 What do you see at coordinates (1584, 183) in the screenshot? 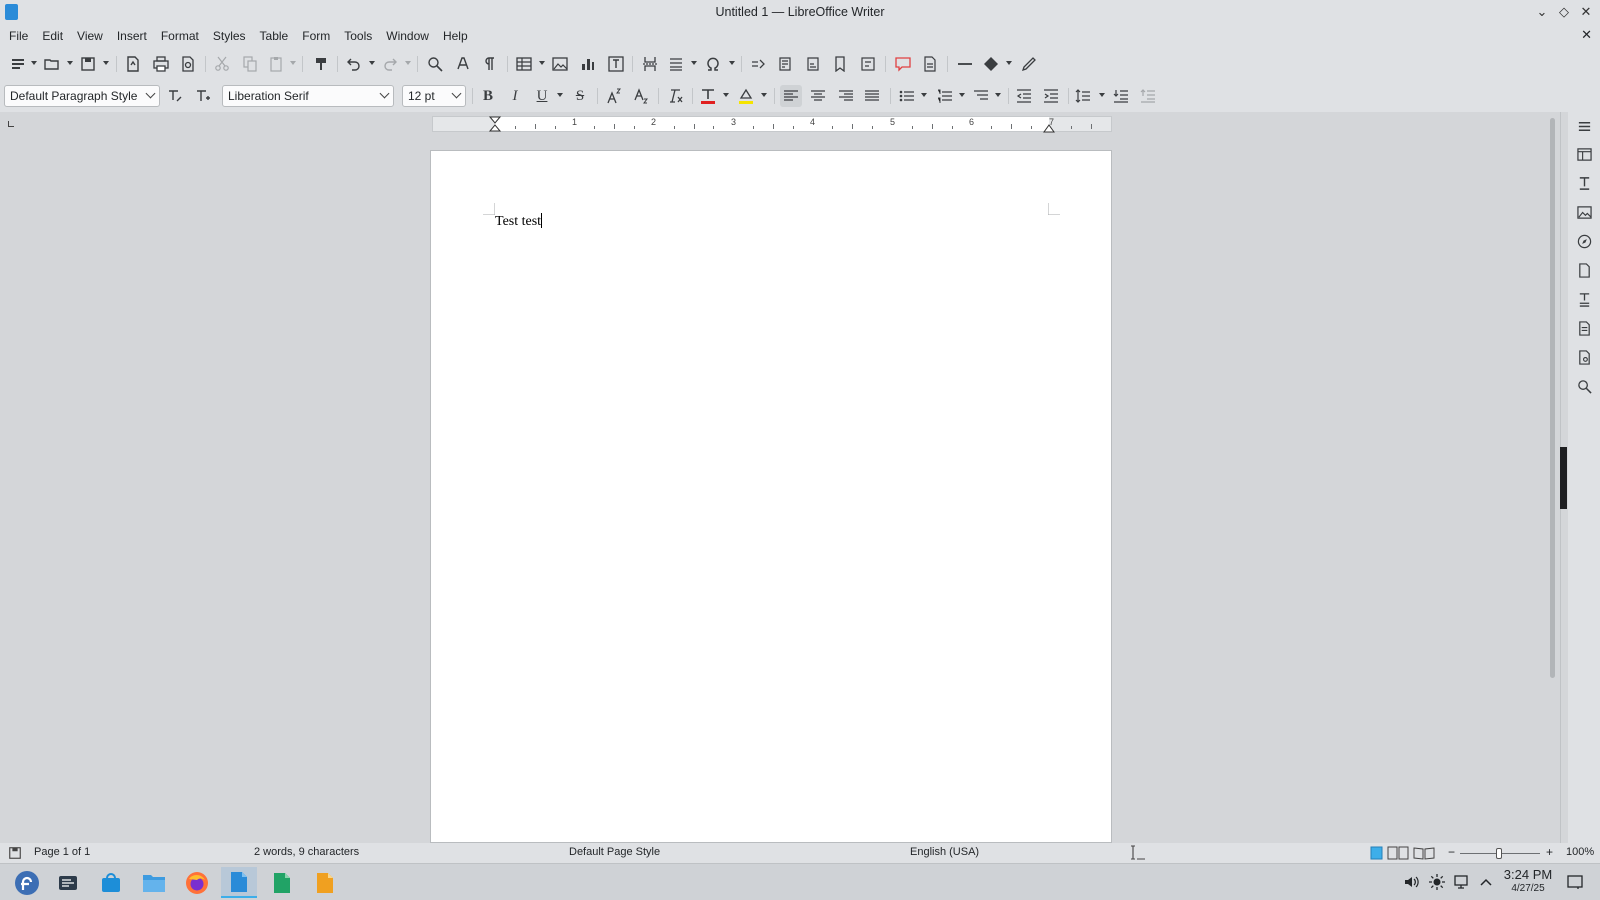
I see `sidebar-styles-icon` at bounding box center [1584, 183].